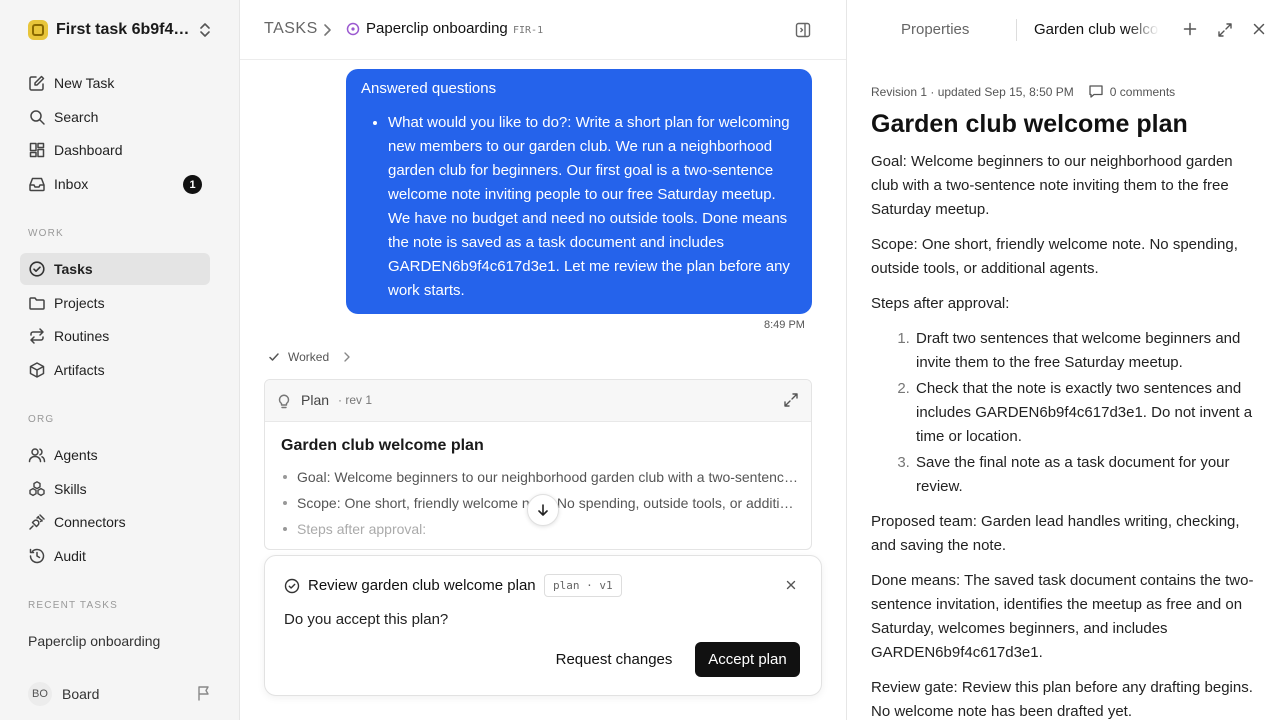 This screenshot has width=1280, height=720. What do you see at coordinates (429, 88) in the screenshot?
I see `message-title: Answered questions` at bounding box center [429, 88].